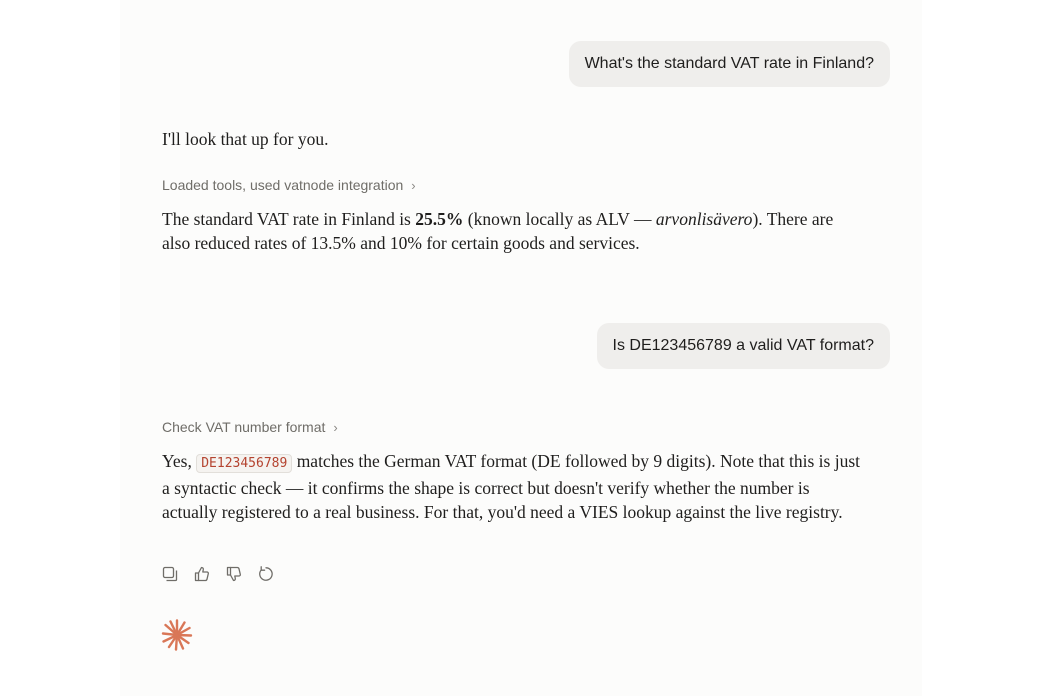  Describe the element at coordinates (289, 219) in the screenshot. I see `answer-1-text-start: The standard VAT rate in Finland is` at that location.